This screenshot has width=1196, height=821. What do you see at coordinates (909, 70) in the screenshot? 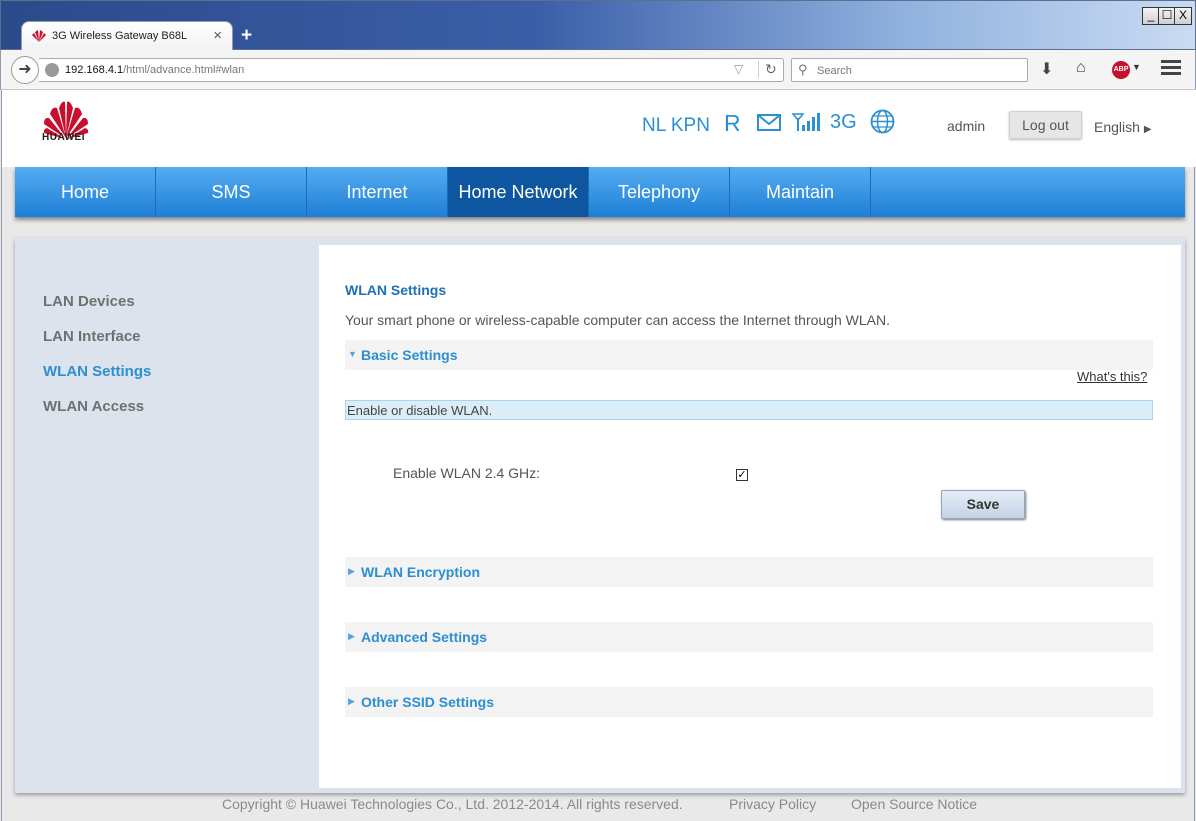
I see `search-input: ⚲ Search` at bounding box center [909, 70].